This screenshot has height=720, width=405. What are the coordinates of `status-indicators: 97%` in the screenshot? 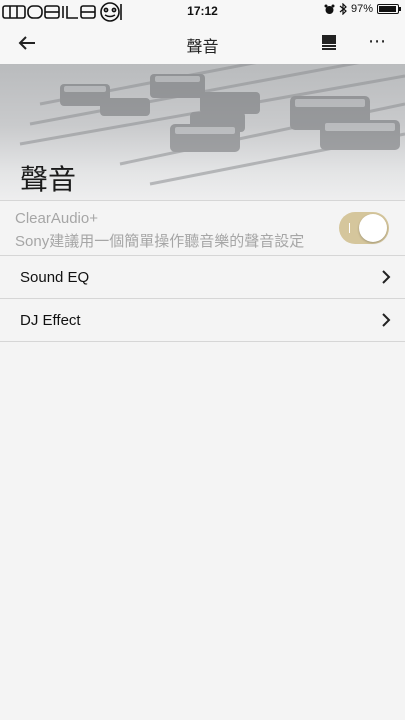 It's located at (362, 9).